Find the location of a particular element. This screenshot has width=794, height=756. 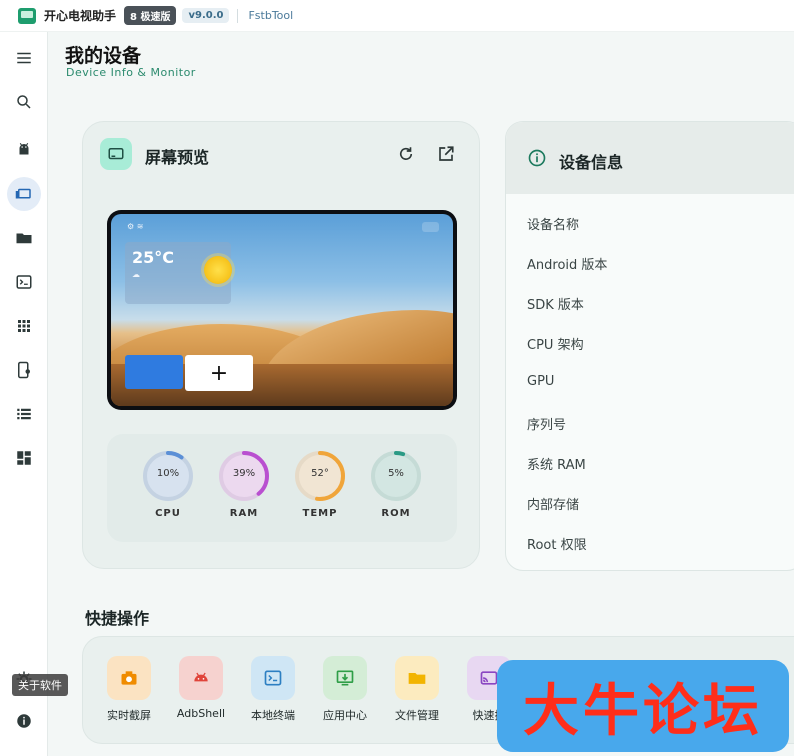

sidebar-item-dashboard is located at coordinates (24, 458).